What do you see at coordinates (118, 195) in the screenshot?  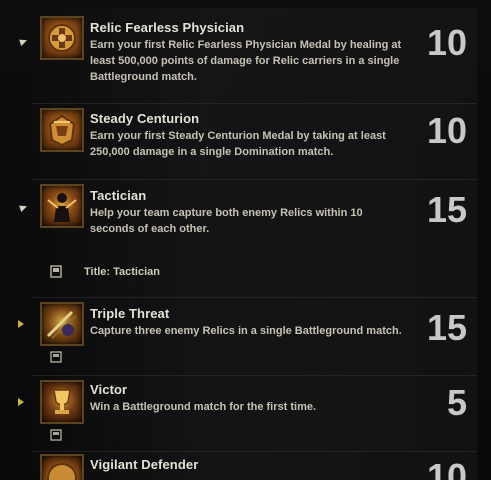 I see `achievement-name: Tactician` at bounding box center [118, 195].